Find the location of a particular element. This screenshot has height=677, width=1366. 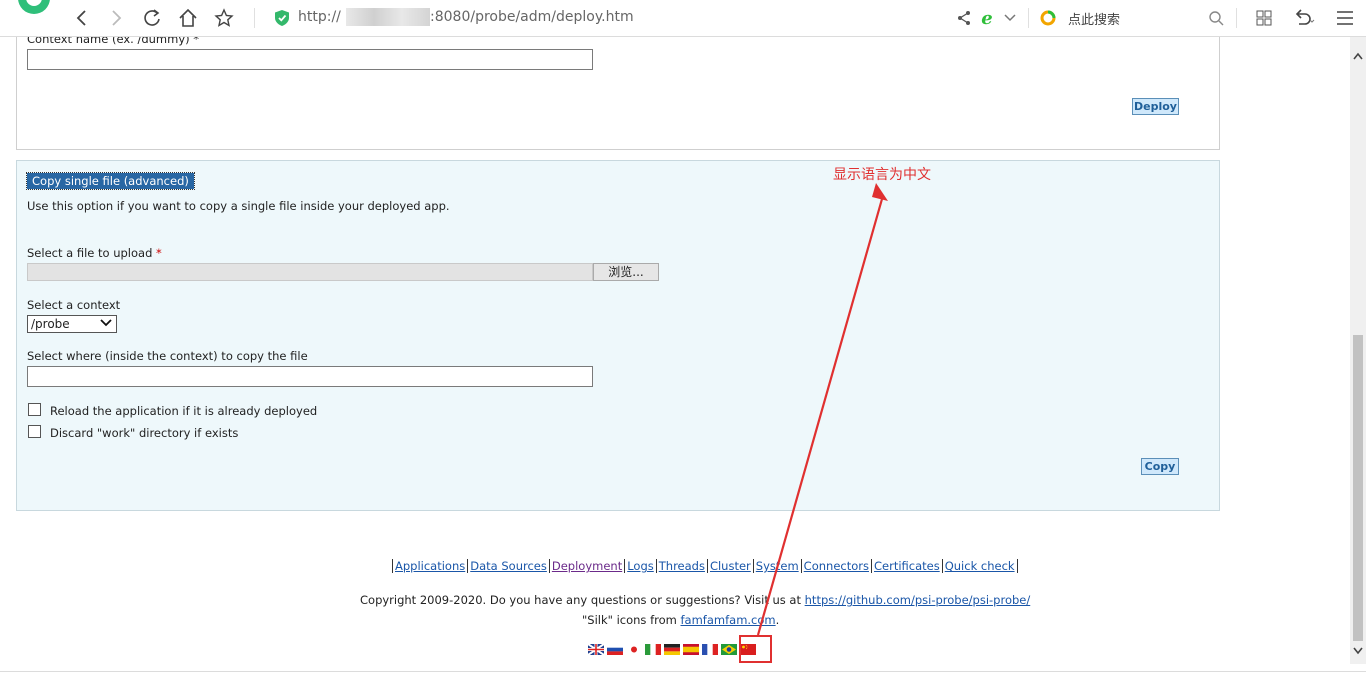

vertical-scrollbar is located at coordinates (1358, 350).